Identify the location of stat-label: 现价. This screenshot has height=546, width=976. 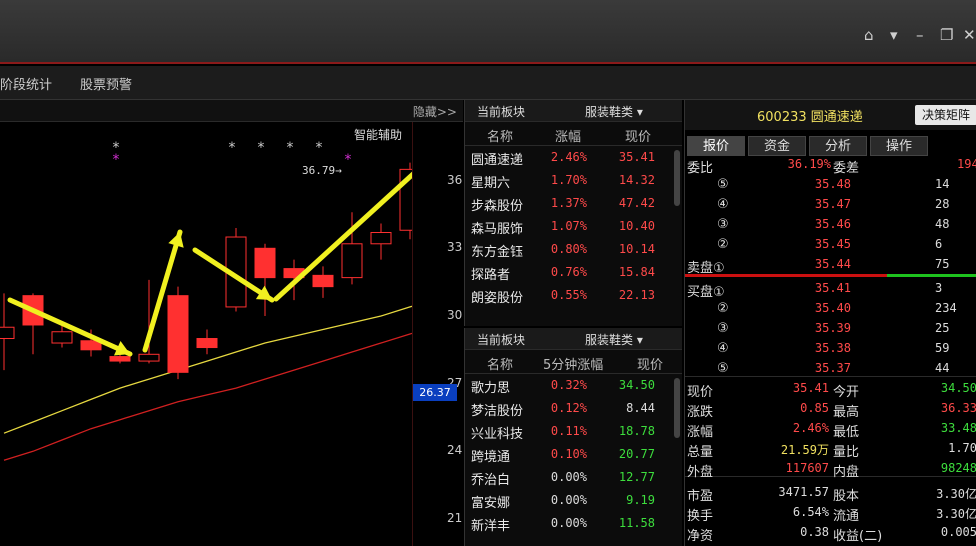
(700, 392).